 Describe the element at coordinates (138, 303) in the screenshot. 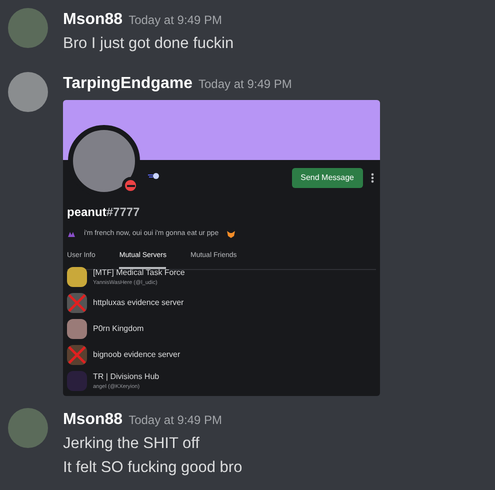

I see `server-name: httpluxas evidence server` at that location.